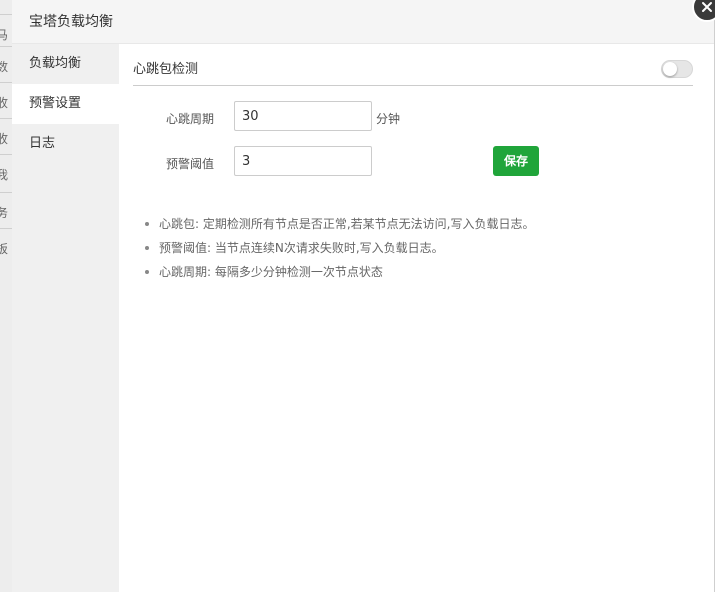 The width and height of the screenshot is (715, 592). I want to click on tip-item: 心跳周期: 每隔多少分钟检测一次节点状态, so click(415, 272).